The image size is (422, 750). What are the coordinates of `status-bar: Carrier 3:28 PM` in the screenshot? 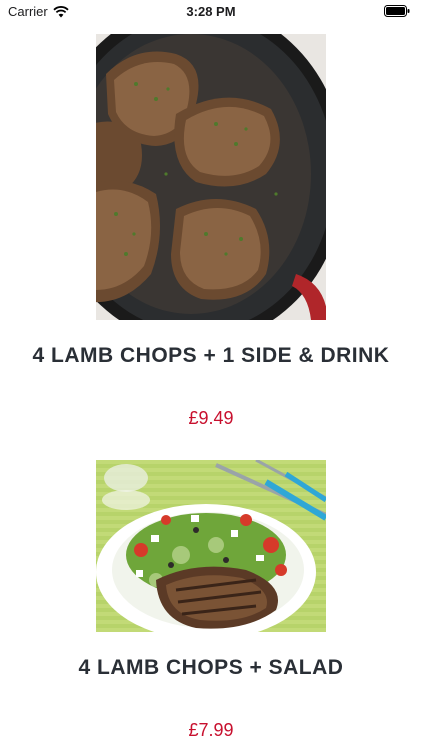 It's located at (211, 12).